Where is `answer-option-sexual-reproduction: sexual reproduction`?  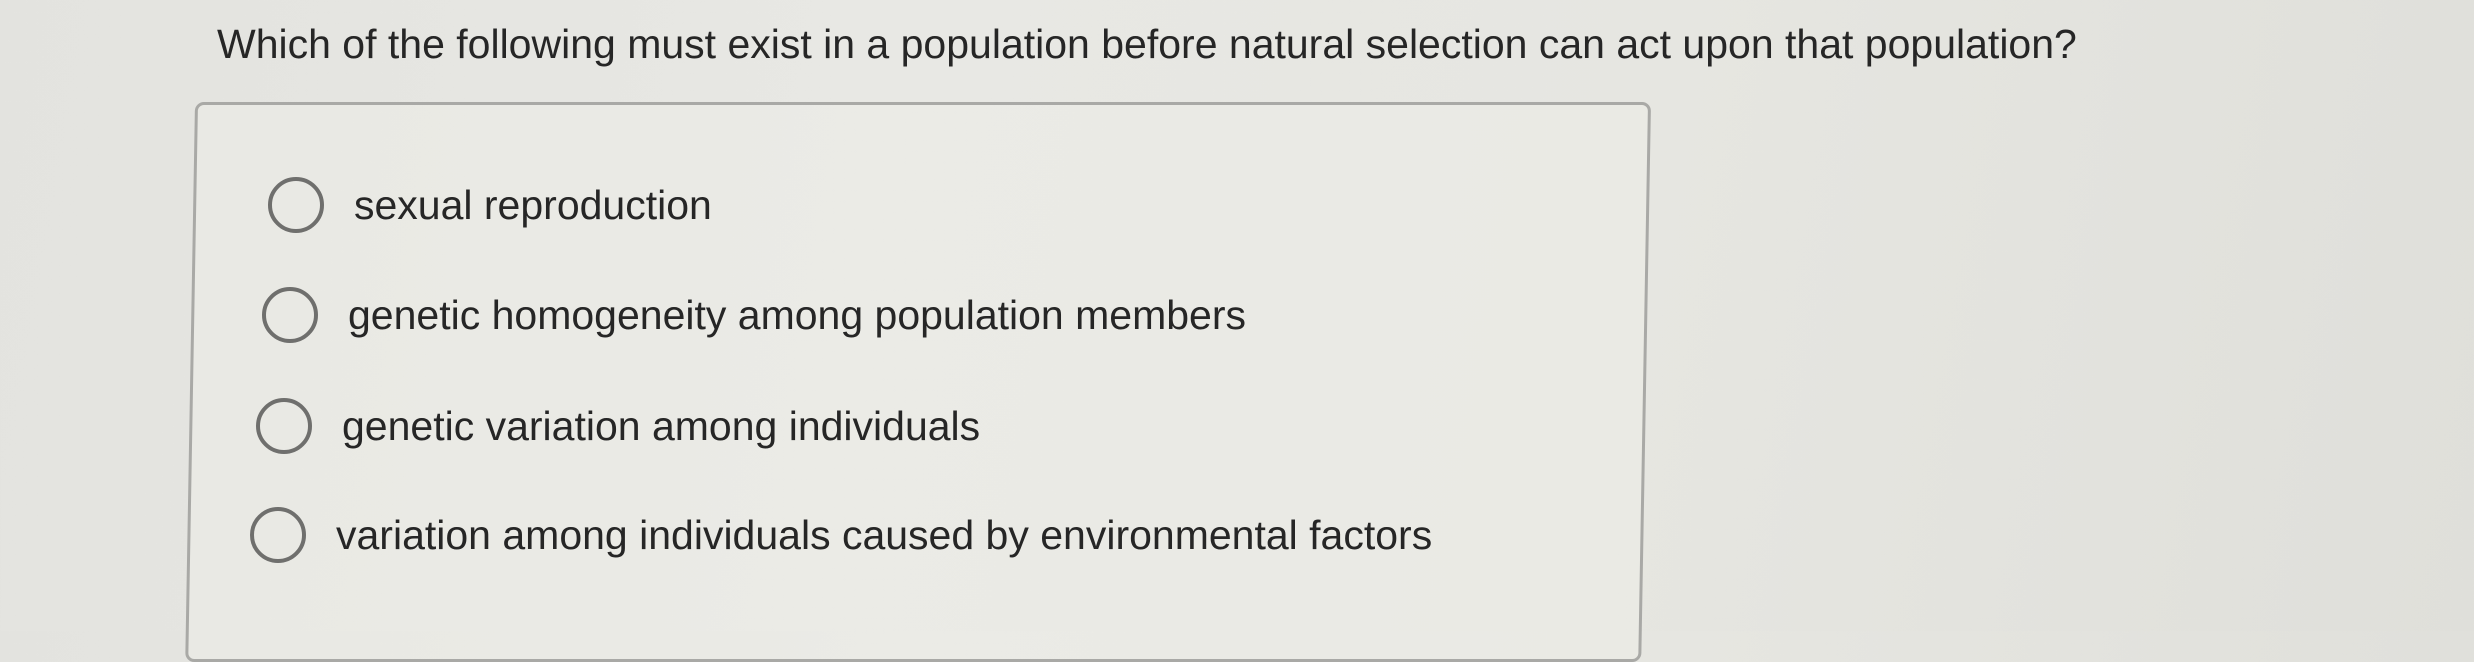 answer-option-sexual-reproduction: sexual reproduction is located at coordinates (490, 205).